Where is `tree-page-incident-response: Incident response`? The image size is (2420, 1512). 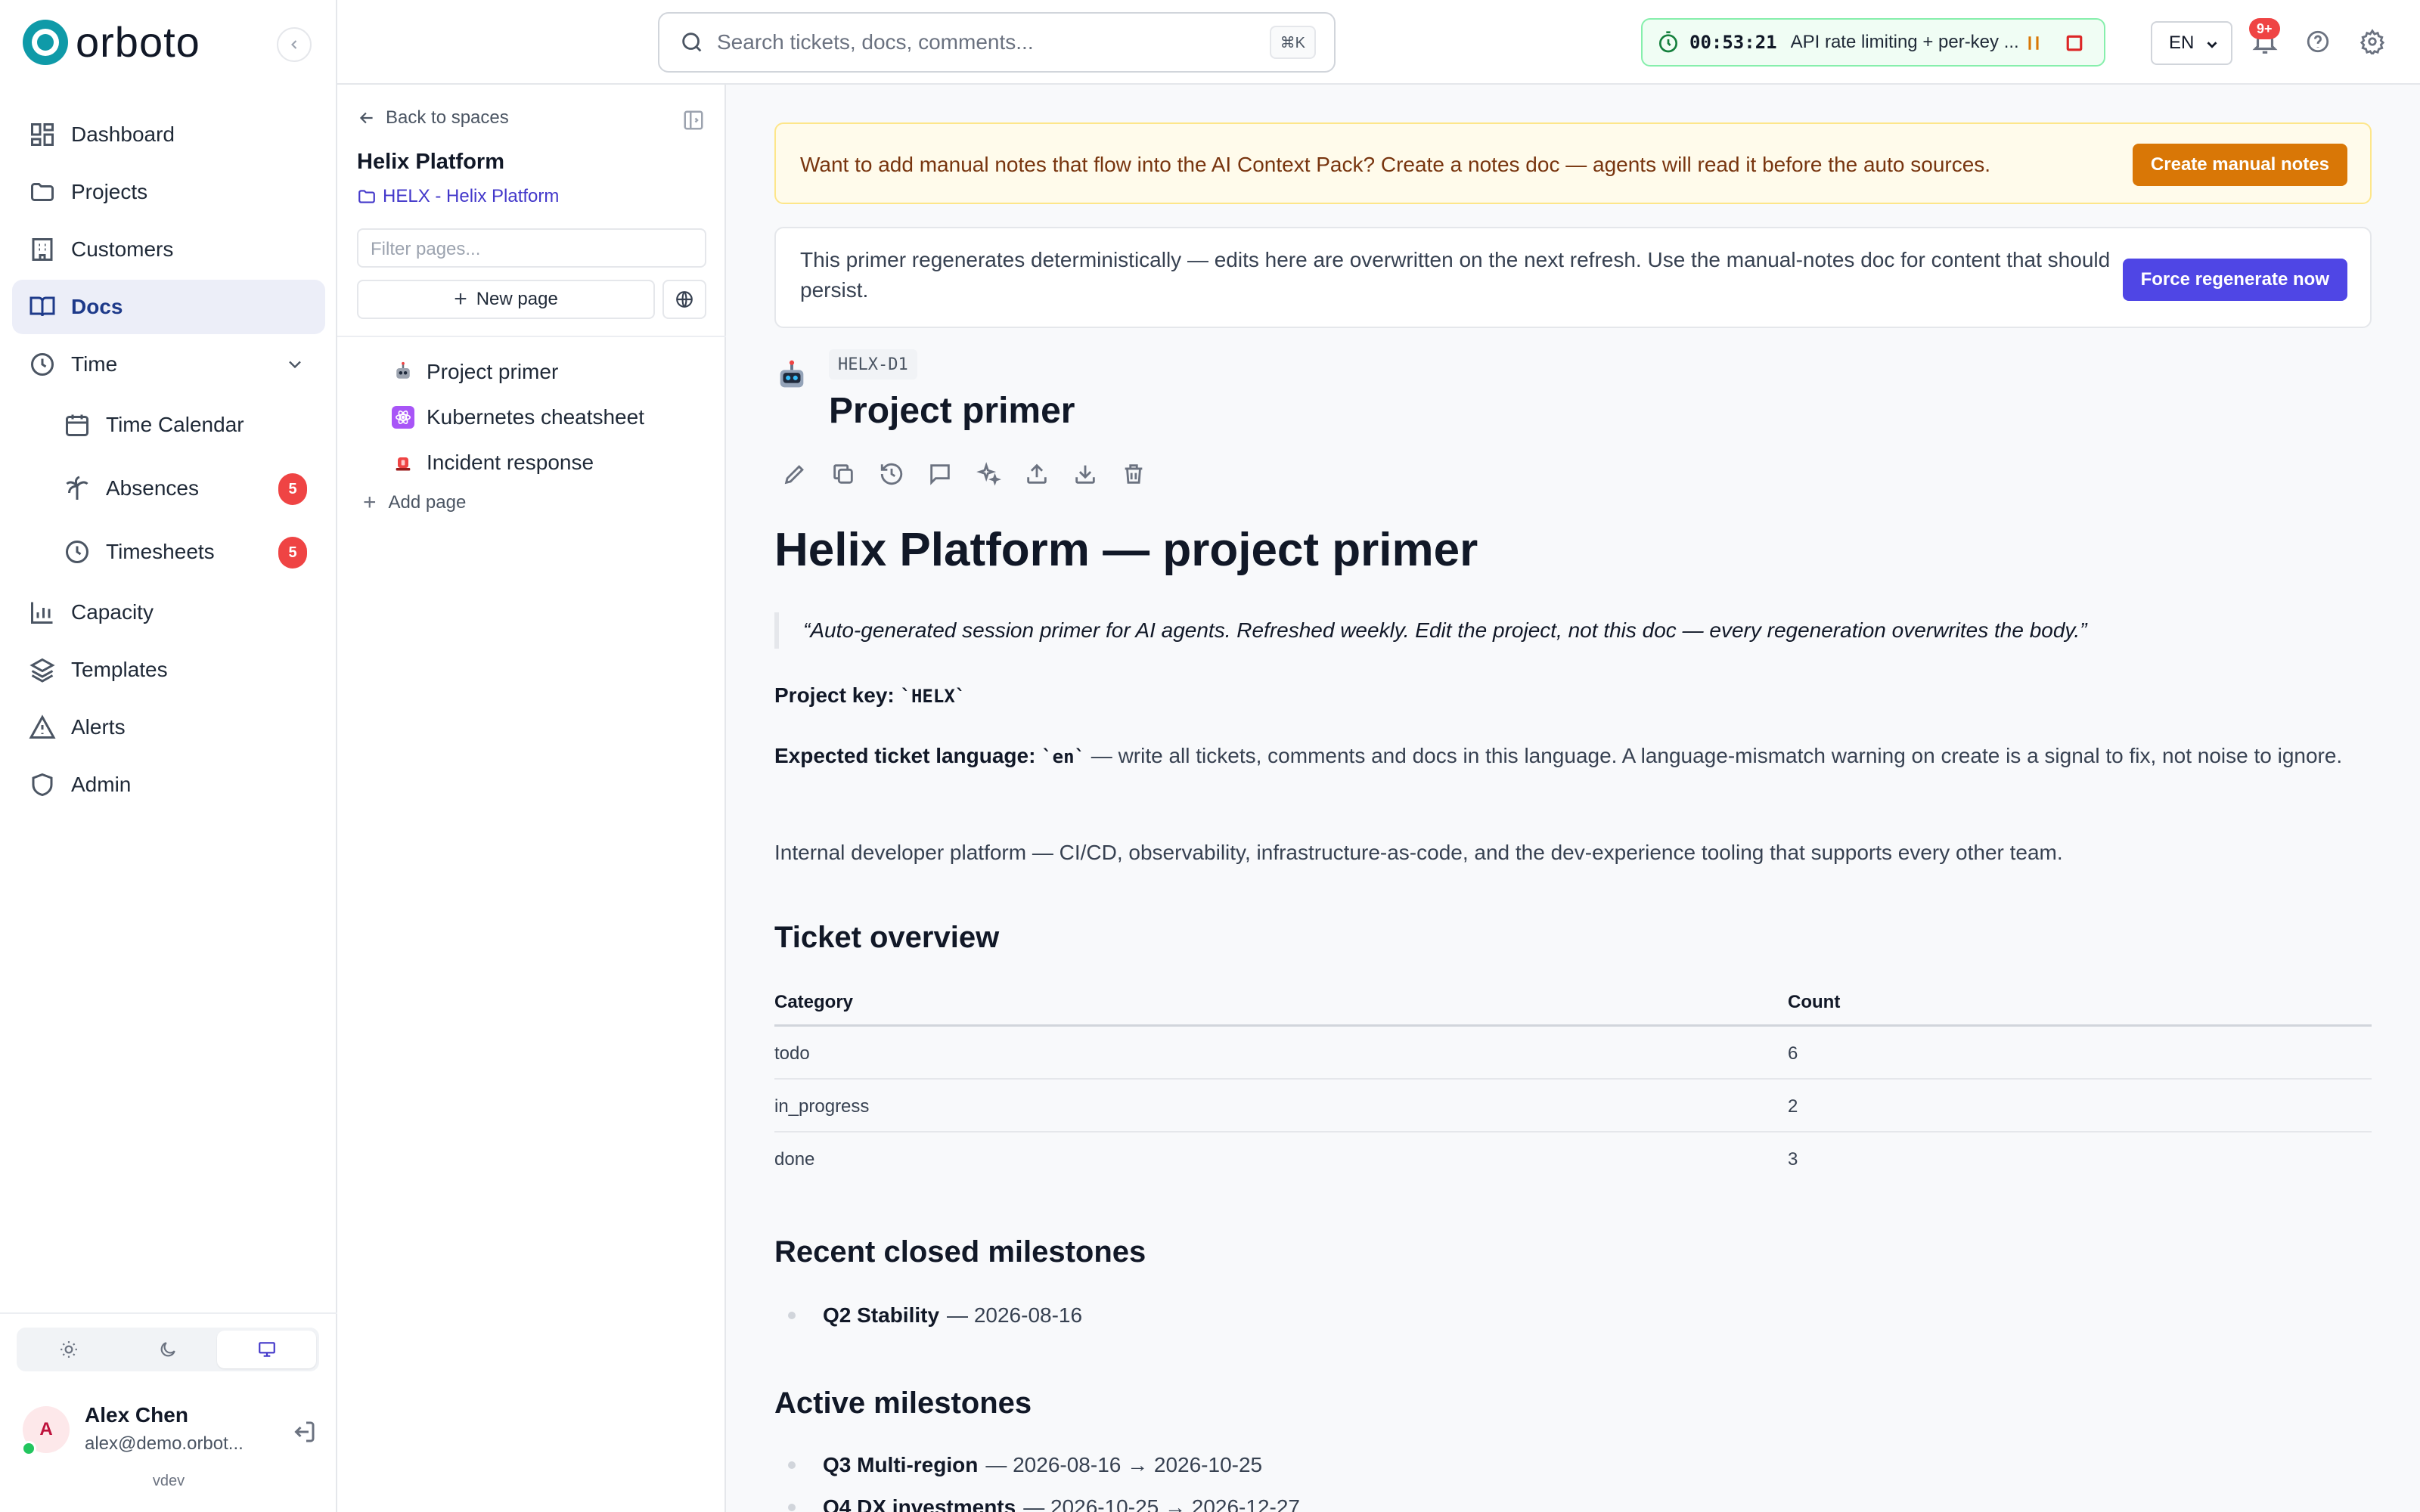
tree-page-incident-response: Incident response is located at coordinates (493, 462).